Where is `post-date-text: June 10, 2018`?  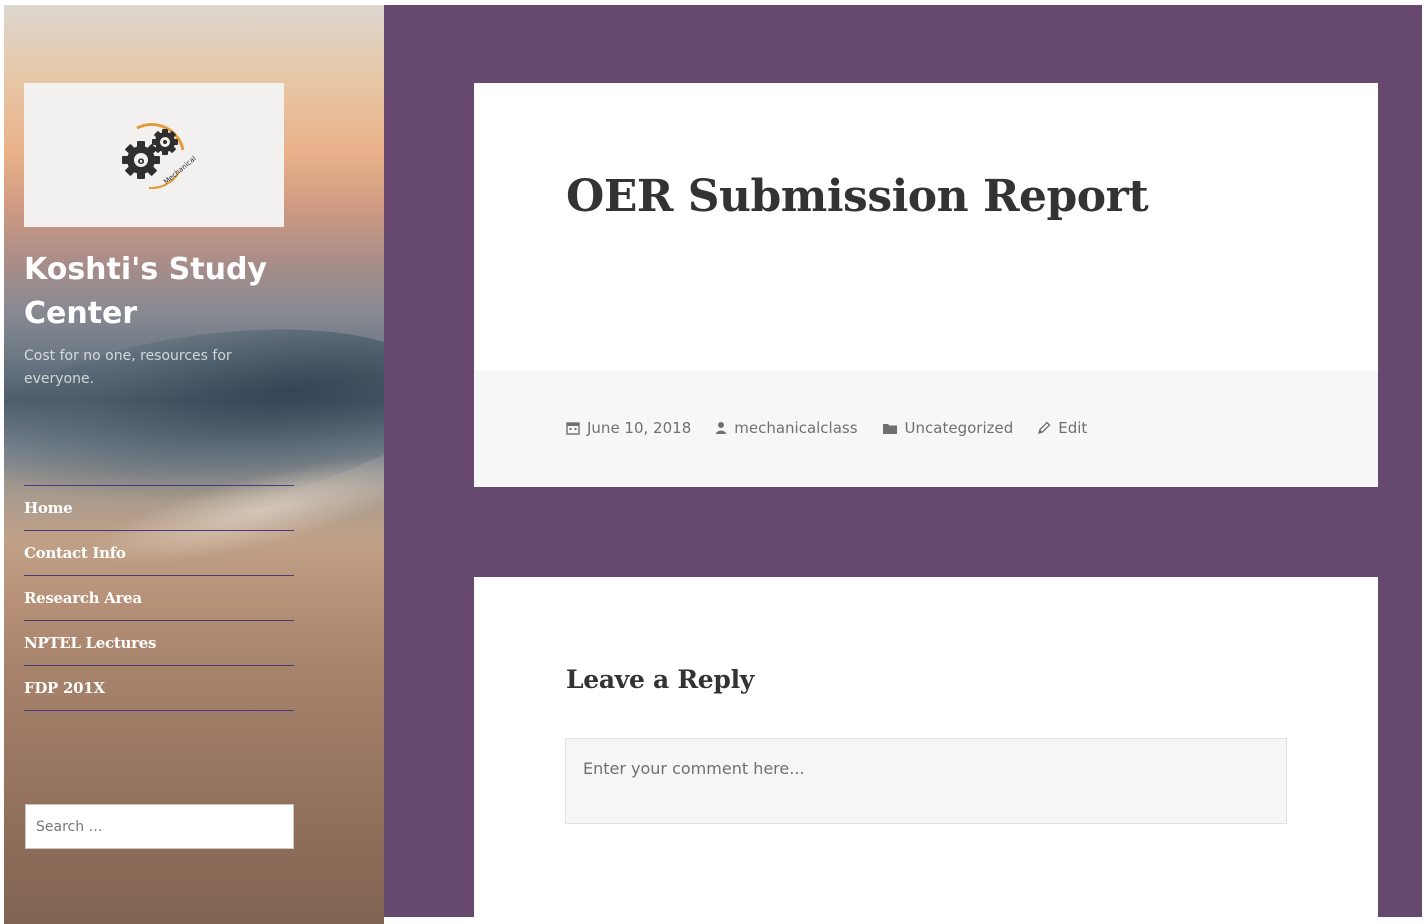 post-date-text: June 10, 2018 is located at coordinates (639, 428).